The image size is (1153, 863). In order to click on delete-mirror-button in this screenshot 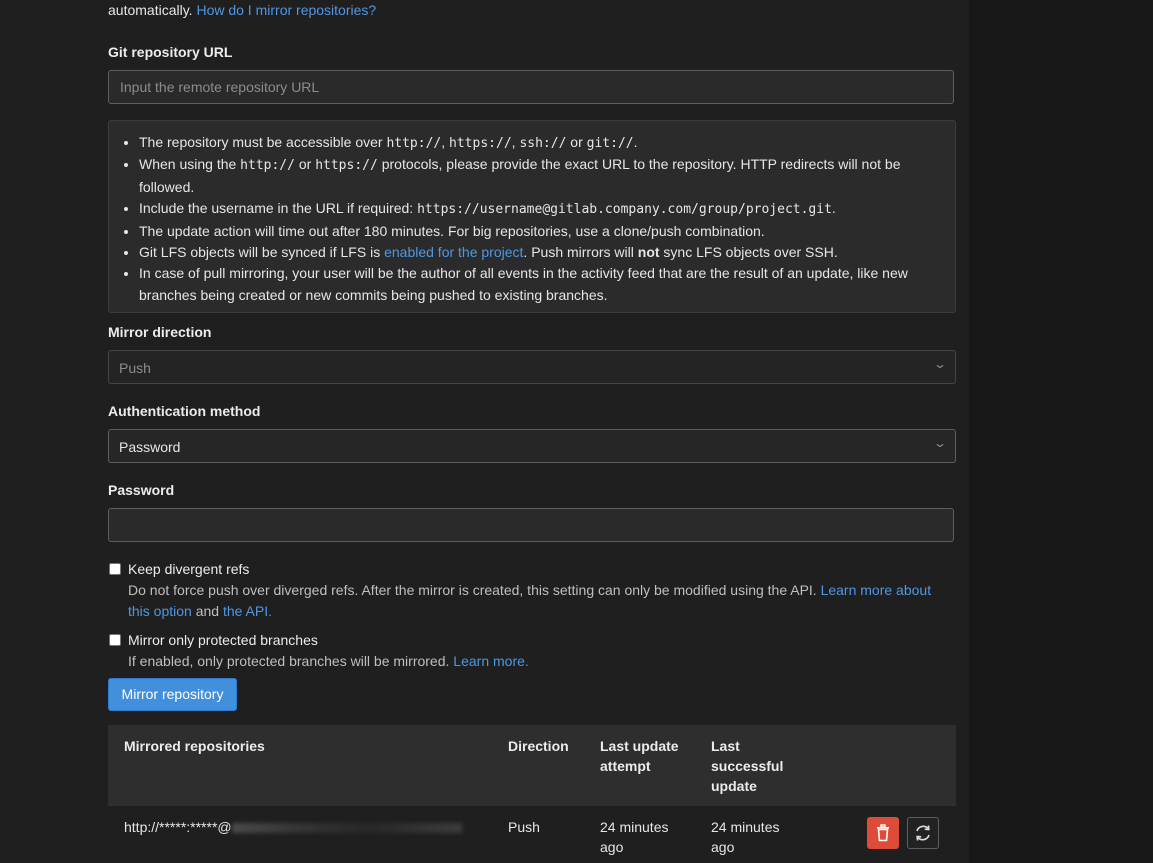, I will do `click(883, 833)`.